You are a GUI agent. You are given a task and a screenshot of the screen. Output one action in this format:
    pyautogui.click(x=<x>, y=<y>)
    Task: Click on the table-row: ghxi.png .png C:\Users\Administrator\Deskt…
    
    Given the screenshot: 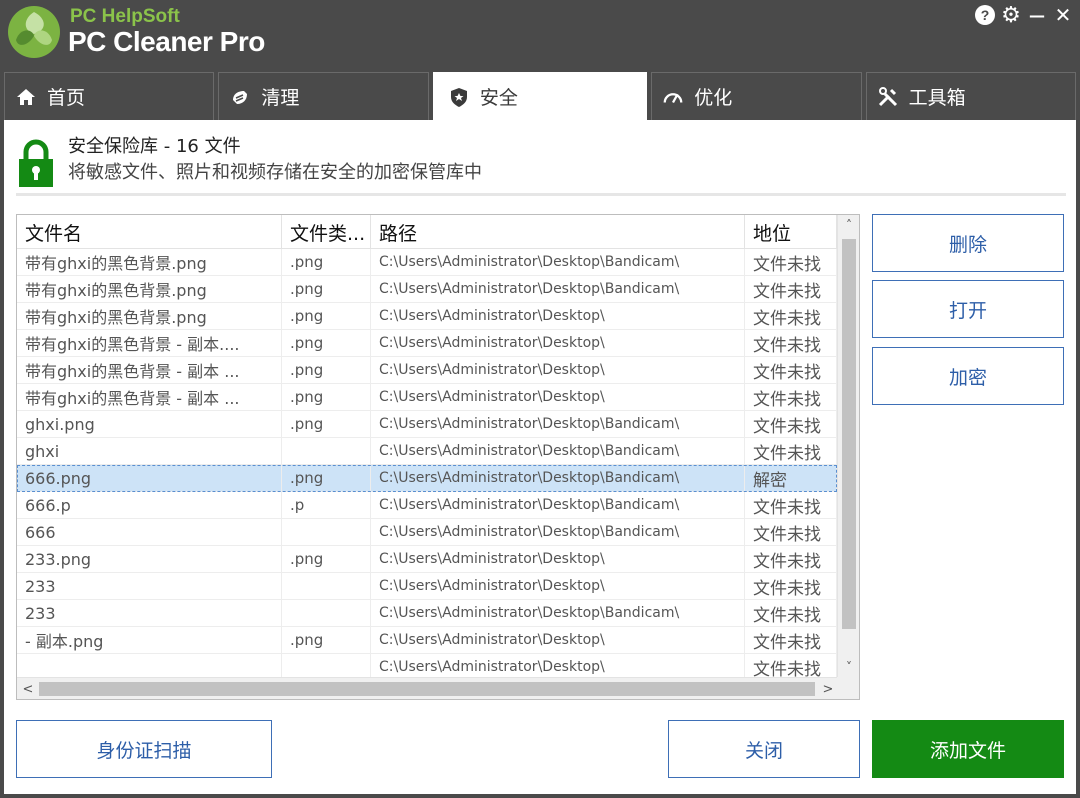 What is the action you would take?
    pyautogui.click(x=427, y=424)
    